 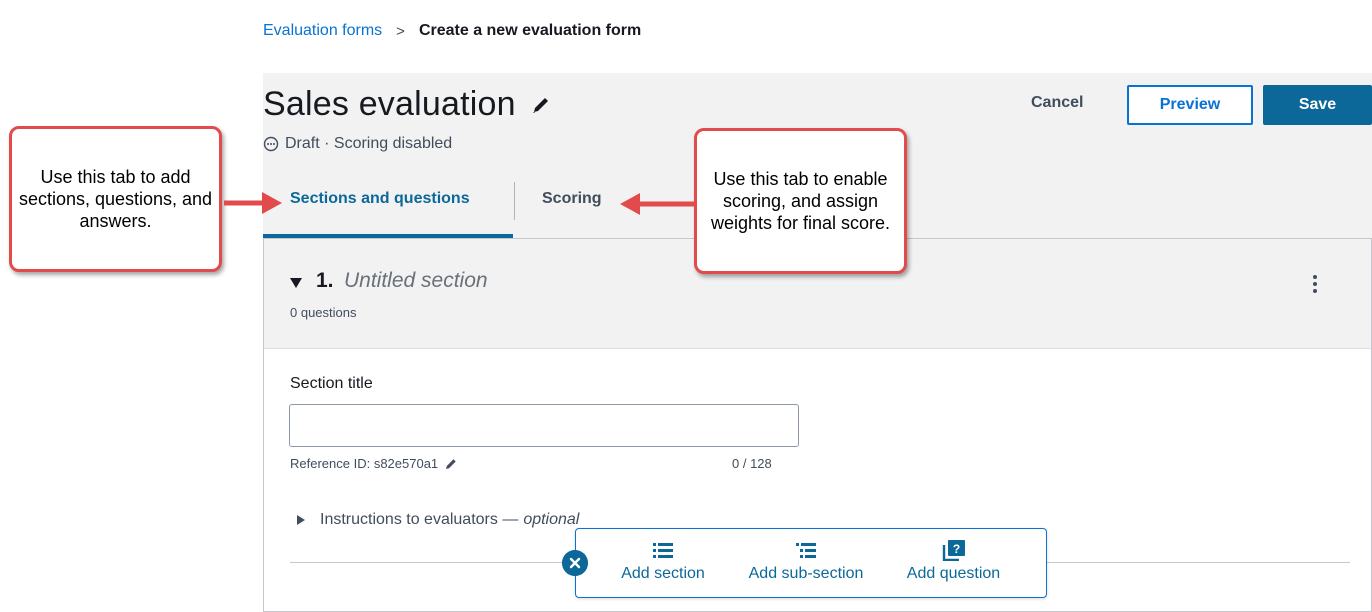 I want to click on add-question-button: ? Add question, so click(x=953, y=561).